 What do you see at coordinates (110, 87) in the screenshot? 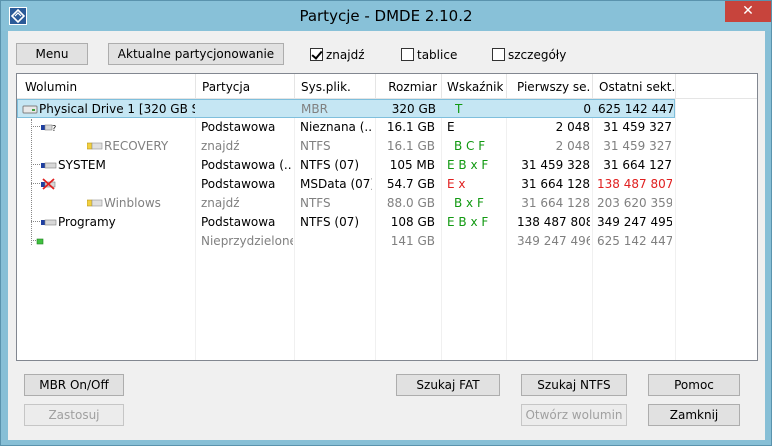
I see `col-header-volume: Wolumin` at bounding box center [110, 87].